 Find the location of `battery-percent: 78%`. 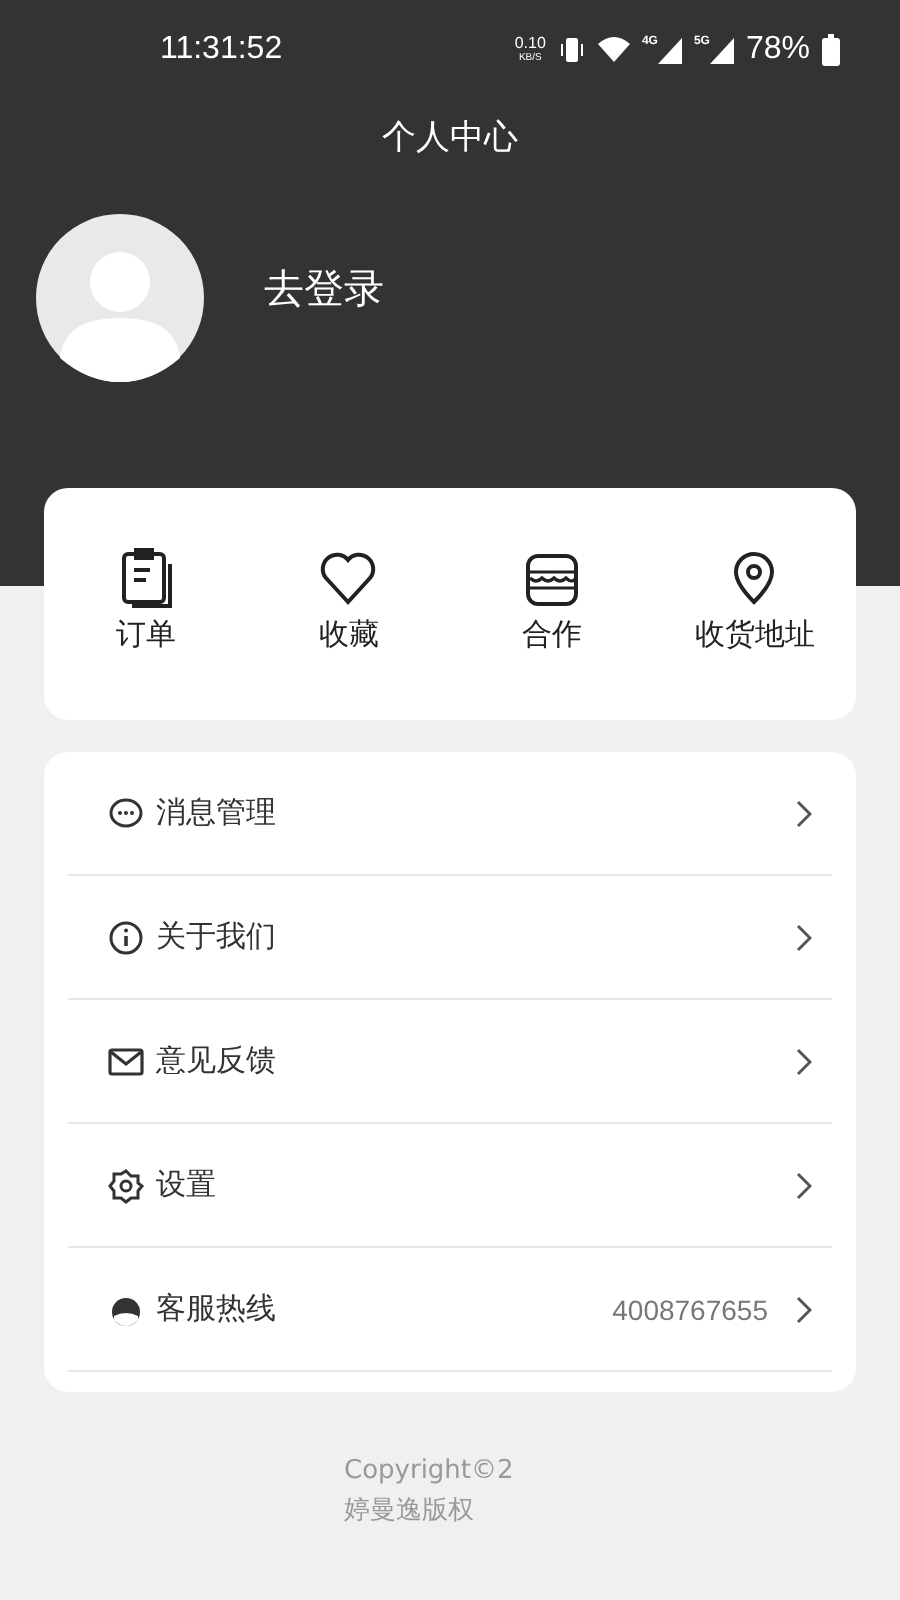

battery-percent: 78% is located at coordinates (777, 50).